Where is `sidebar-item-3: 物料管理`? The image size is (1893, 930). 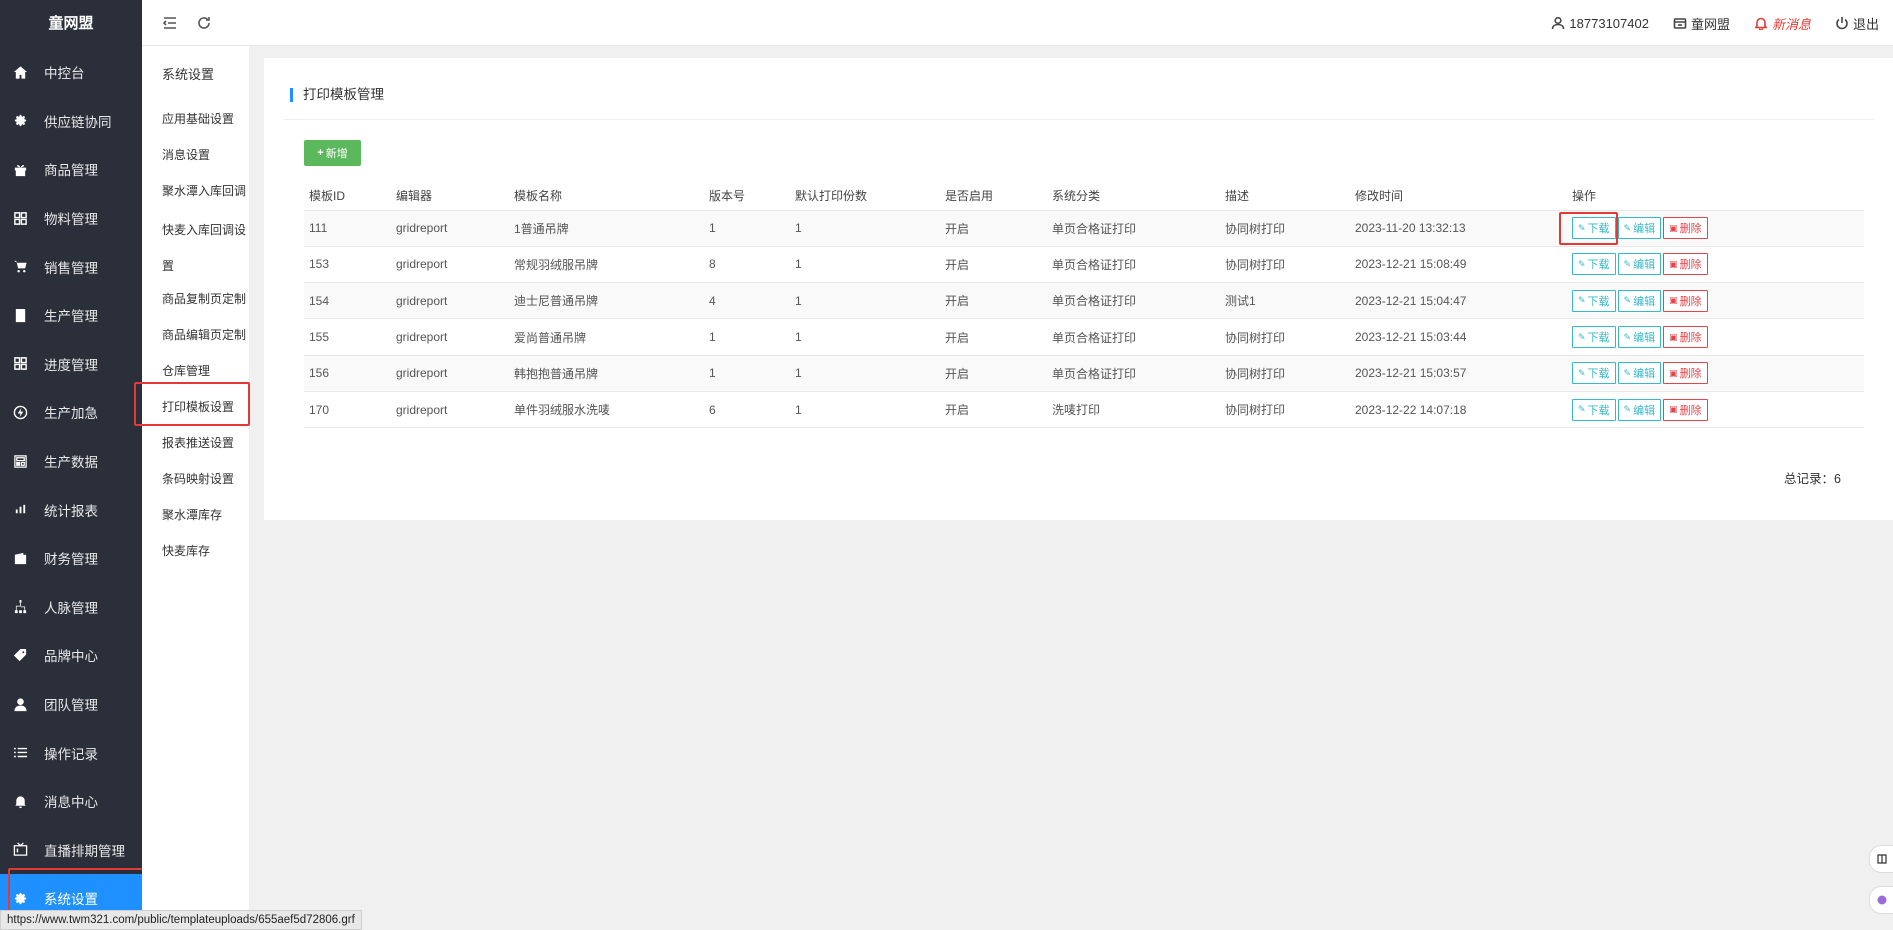
sidebar-item-3: 物料管理 is located at coordinates (71, 218).